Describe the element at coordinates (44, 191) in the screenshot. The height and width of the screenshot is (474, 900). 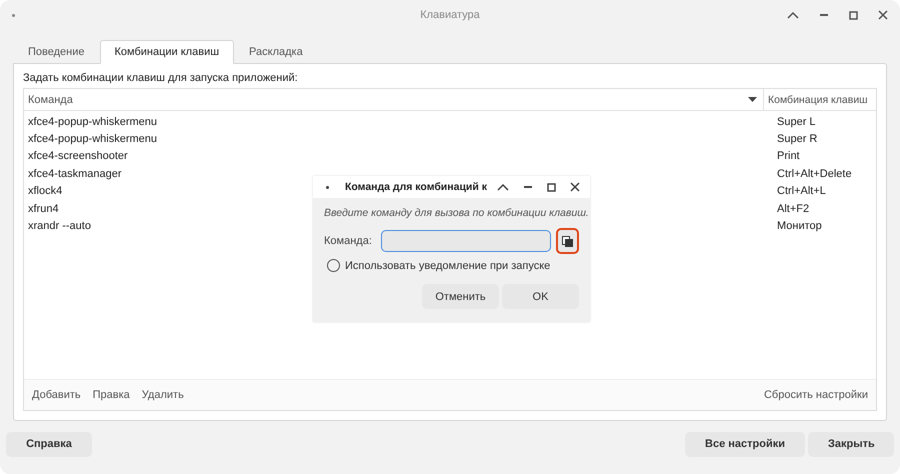
I see `table-cell-text: xflock4` at that location.